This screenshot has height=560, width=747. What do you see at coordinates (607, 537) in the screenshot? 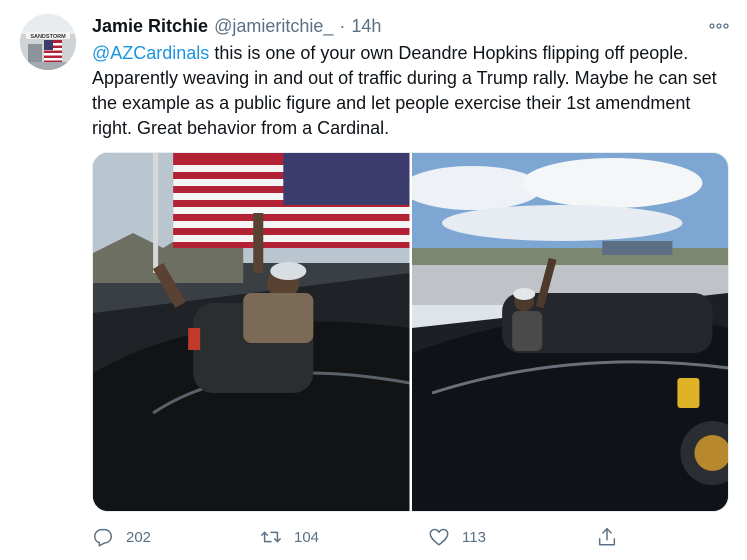
I see `share-icon` at bounding box center [607, 537].